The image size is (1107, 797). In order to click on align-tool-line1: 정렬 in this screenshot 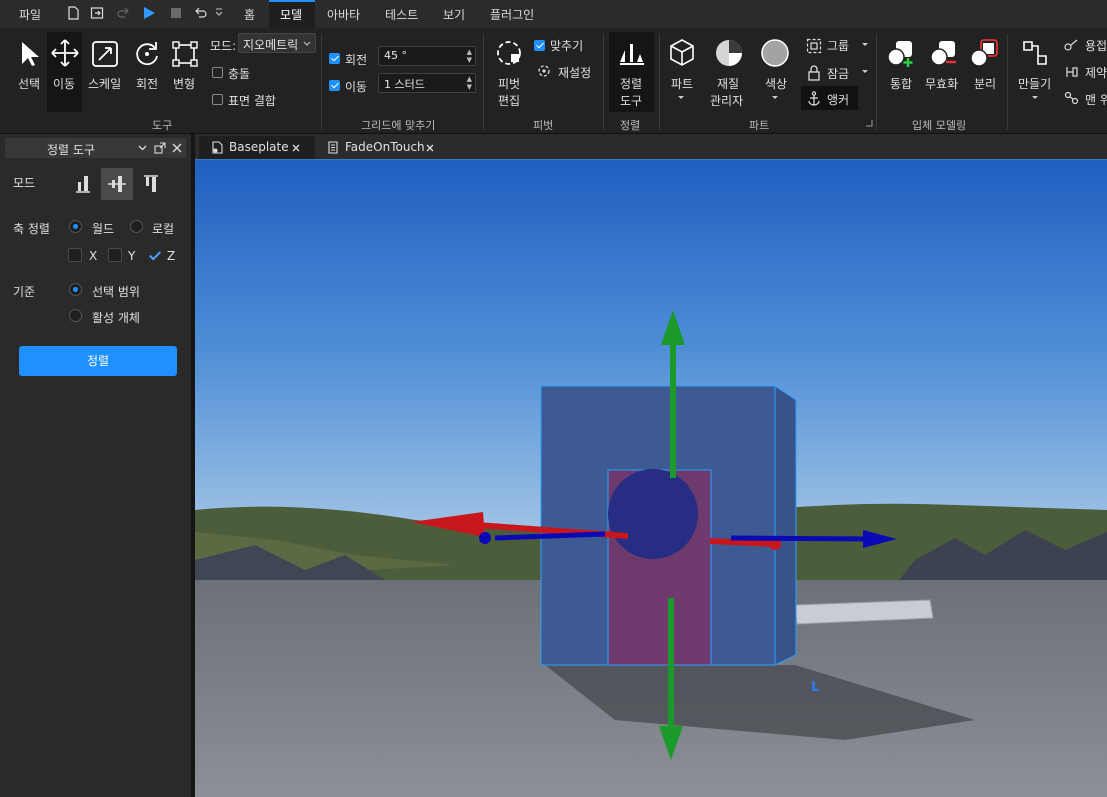, I will do `click(631, 83)`.